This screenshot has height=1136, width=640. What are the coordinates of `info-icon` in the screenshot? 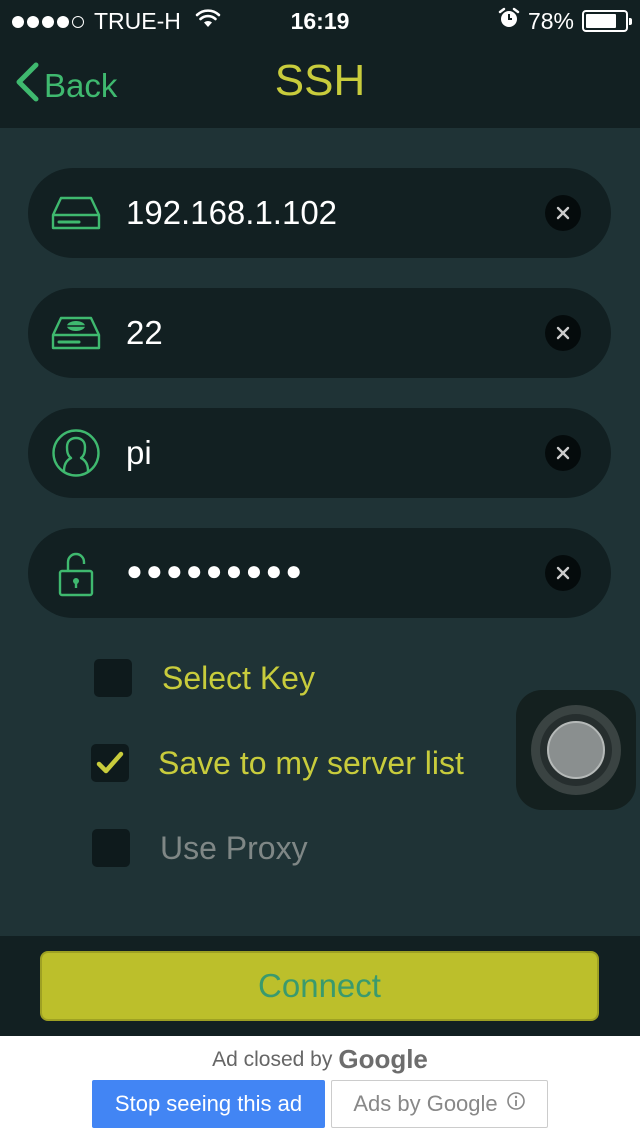 It's located at (516, 1104).